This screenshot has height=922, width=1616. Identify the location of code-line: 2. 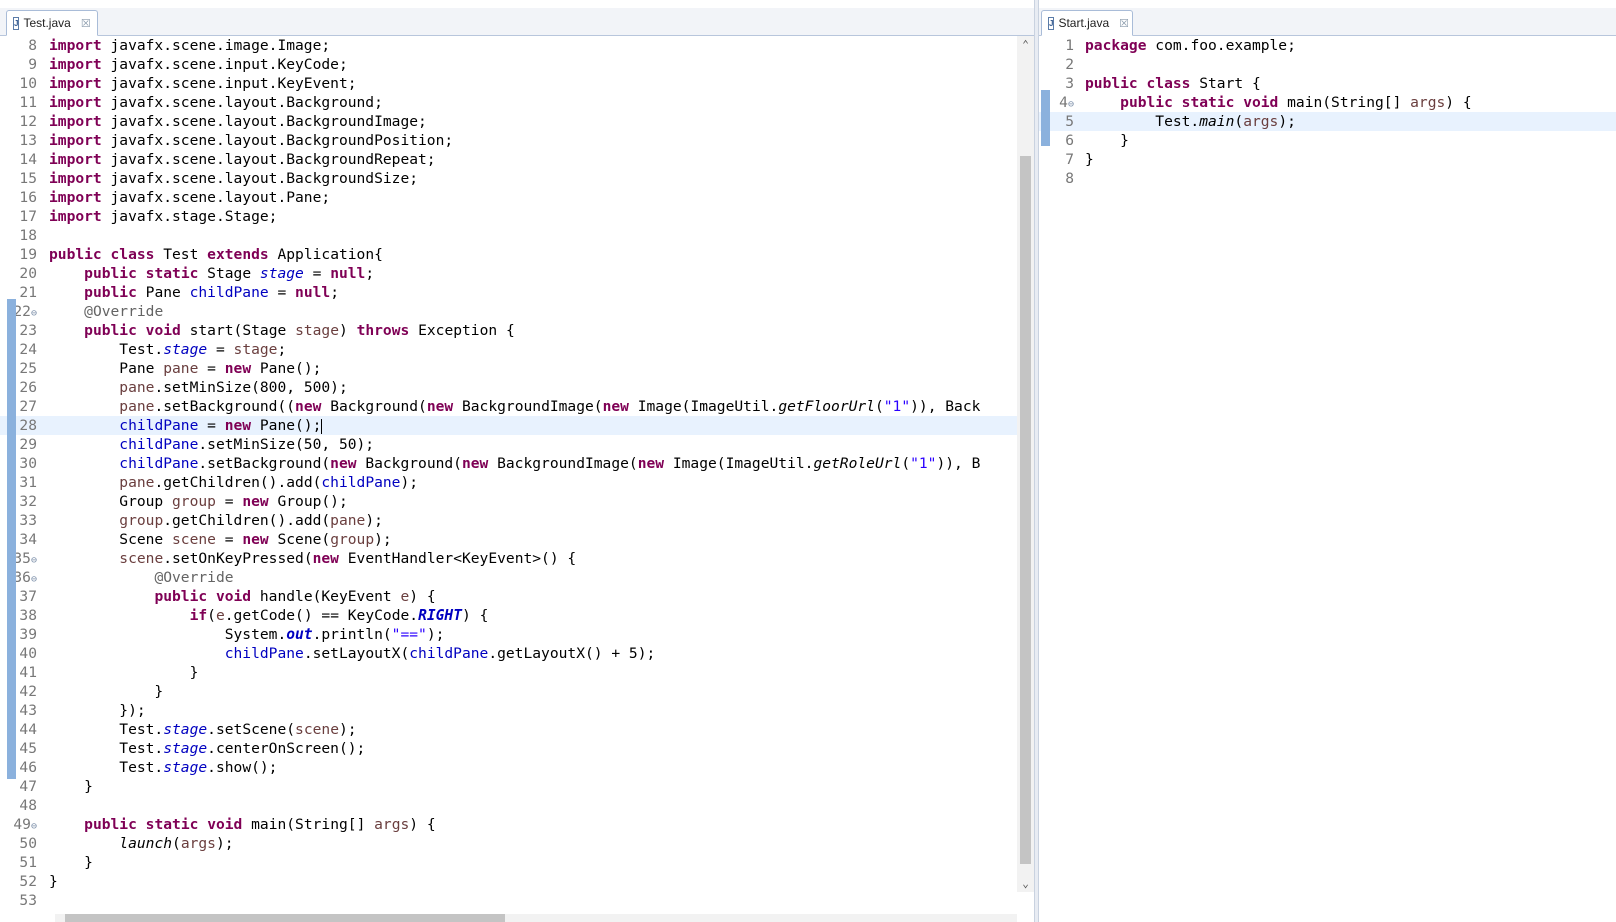
(1327, 64).